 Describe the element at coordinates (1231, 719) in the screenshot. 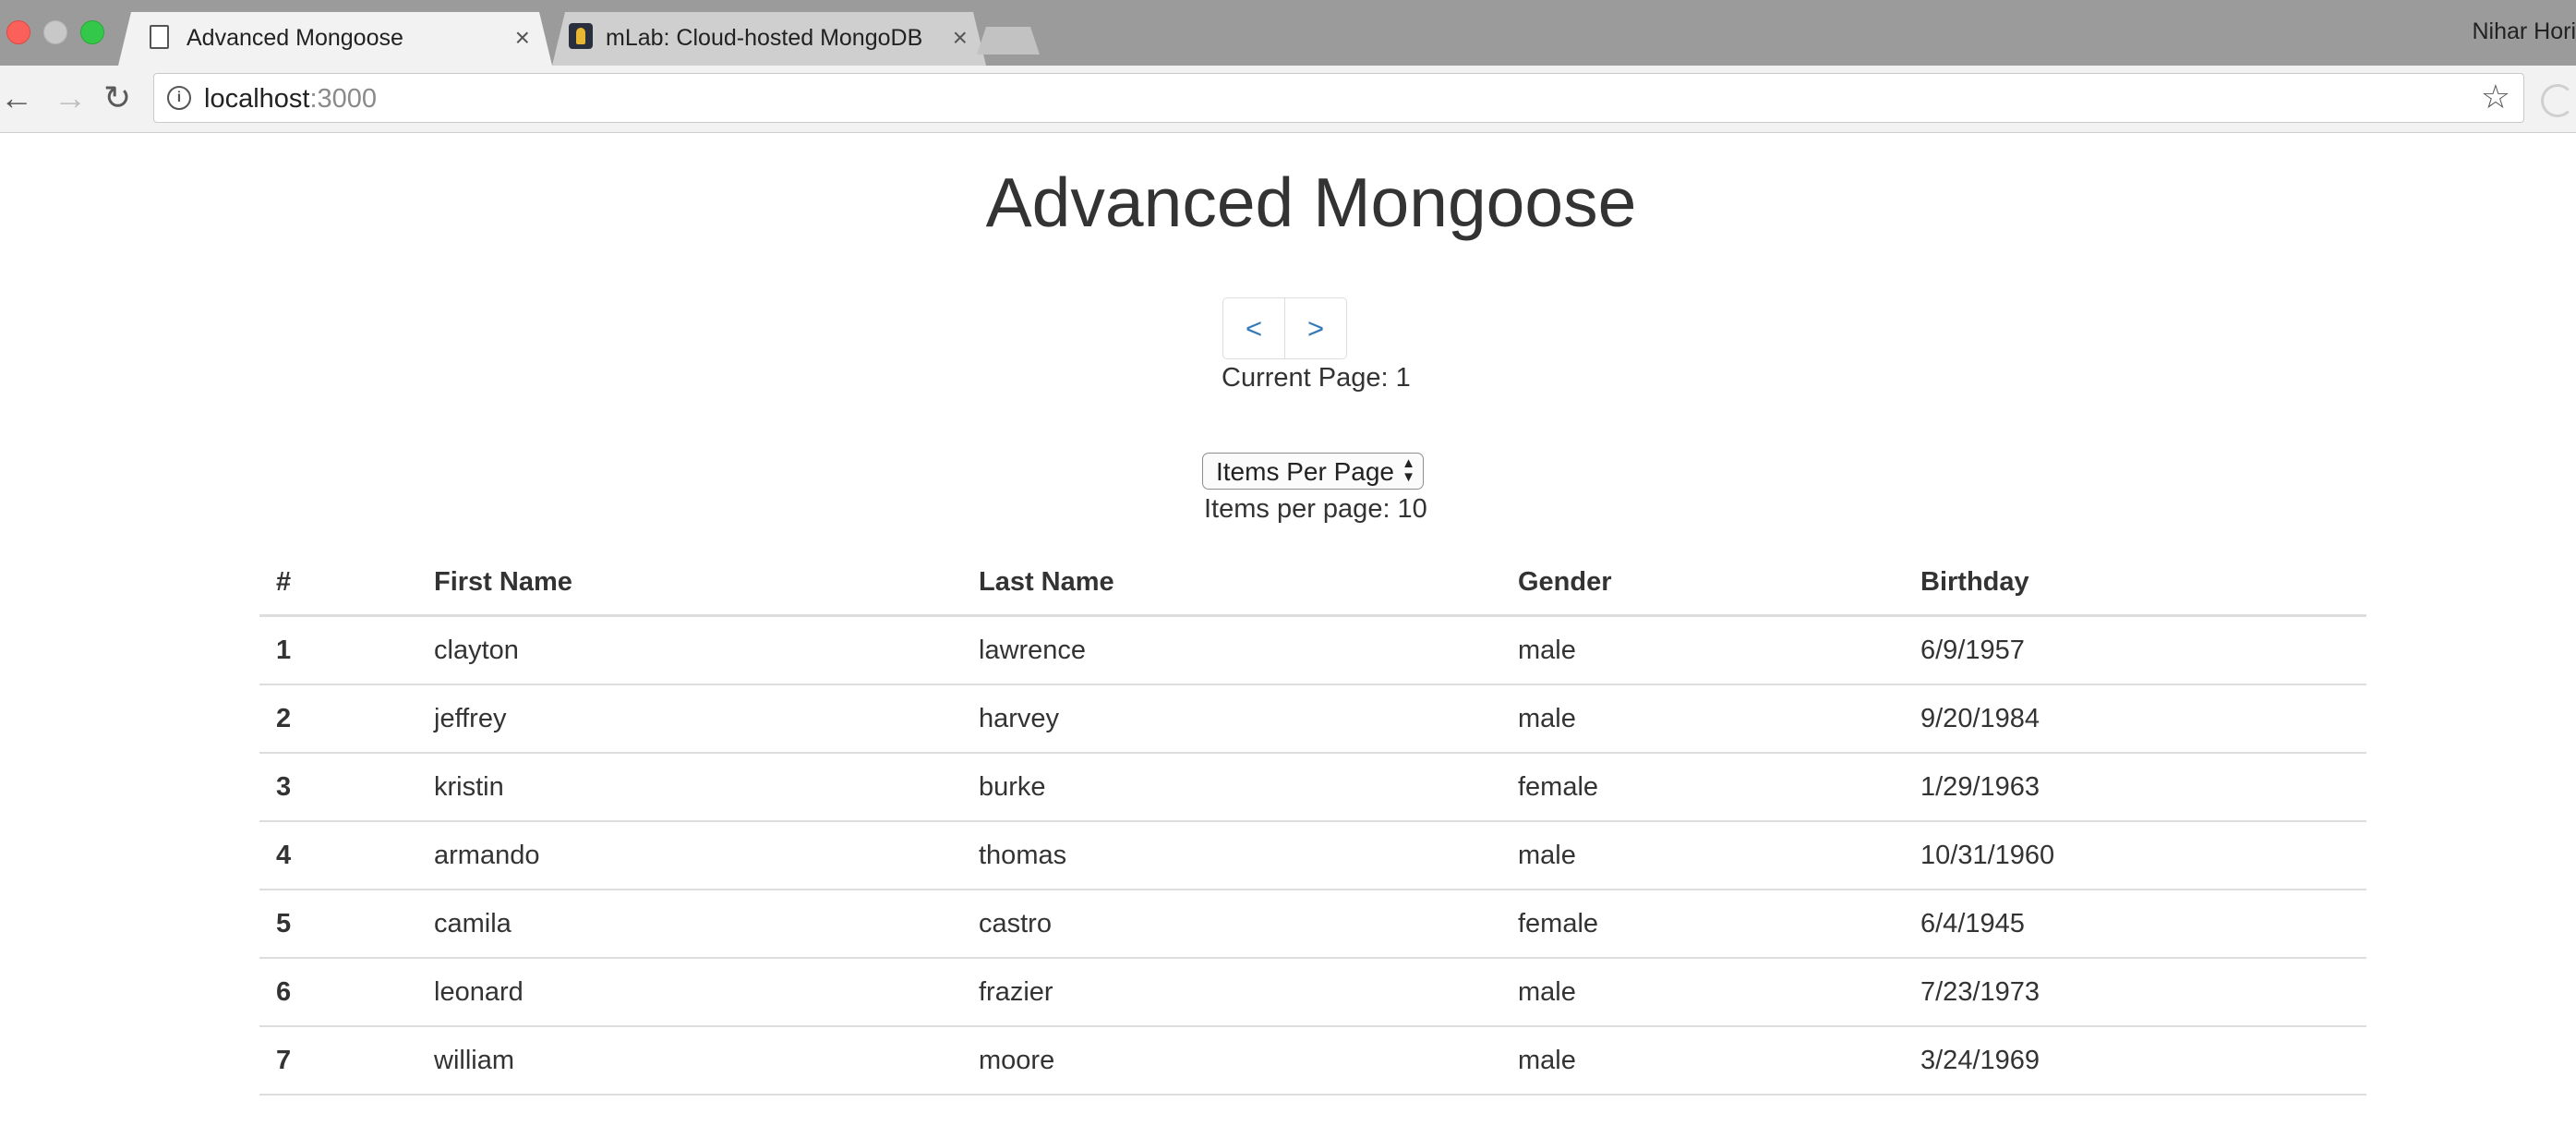

I see `cell-last-name: harvey` at that location.